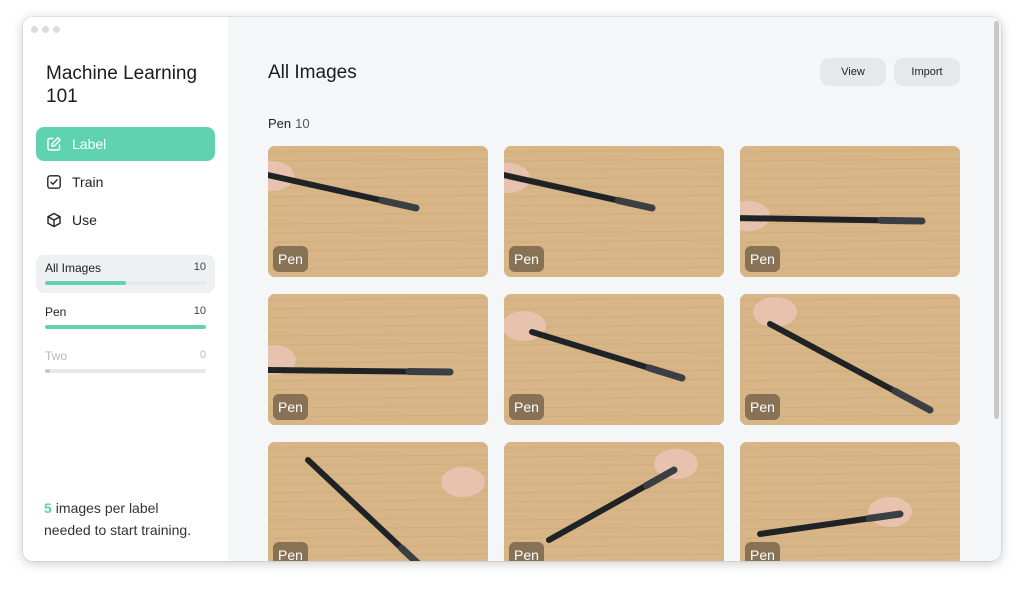  Describe the element at coordinates (118, 530) in the screenshot. I see `note-line-2: needed to start training.` at that location.